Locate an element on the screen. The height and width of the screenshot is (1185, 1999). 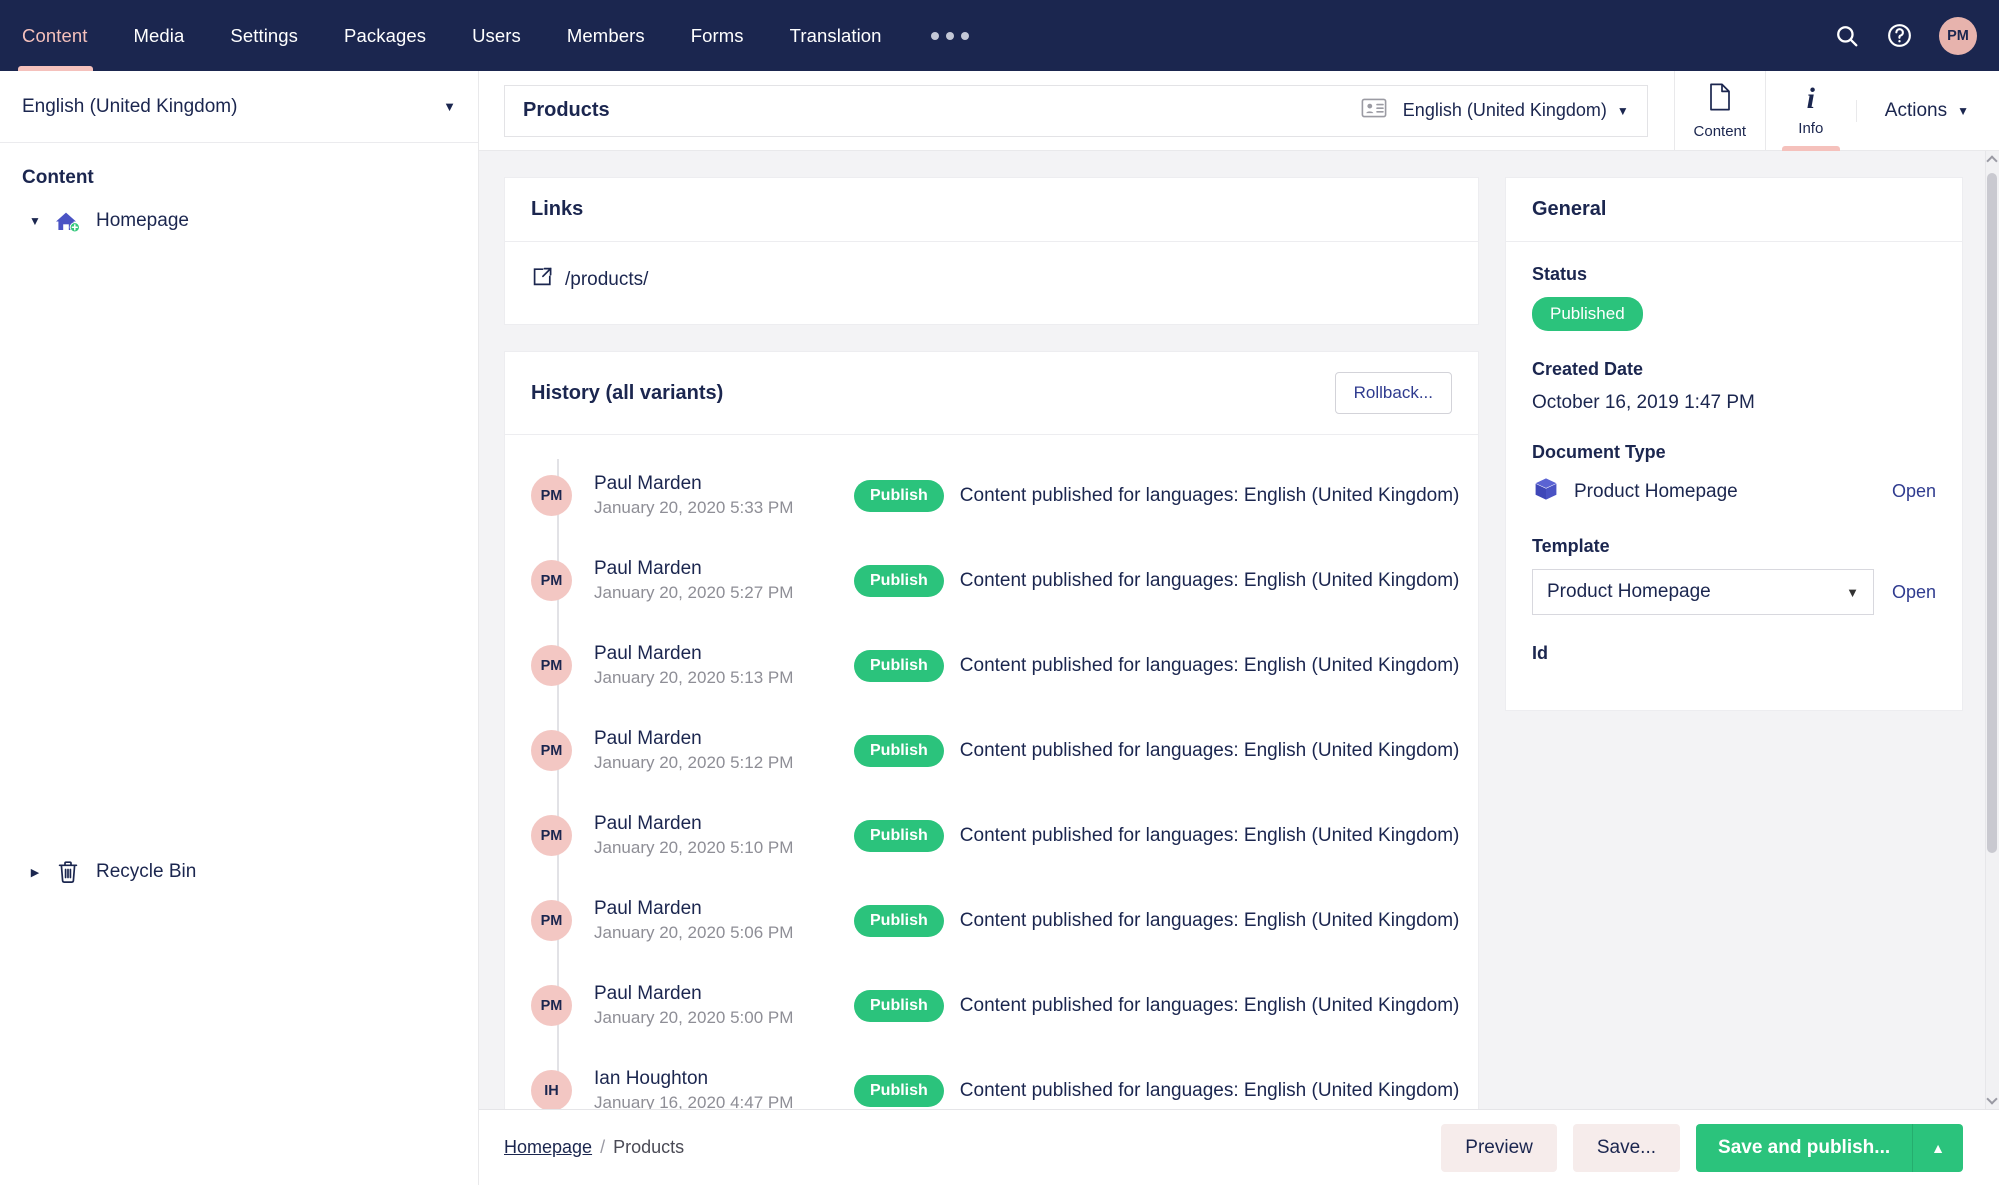
template-select-value: Product Homepage is located at coordinates (1629, 591).